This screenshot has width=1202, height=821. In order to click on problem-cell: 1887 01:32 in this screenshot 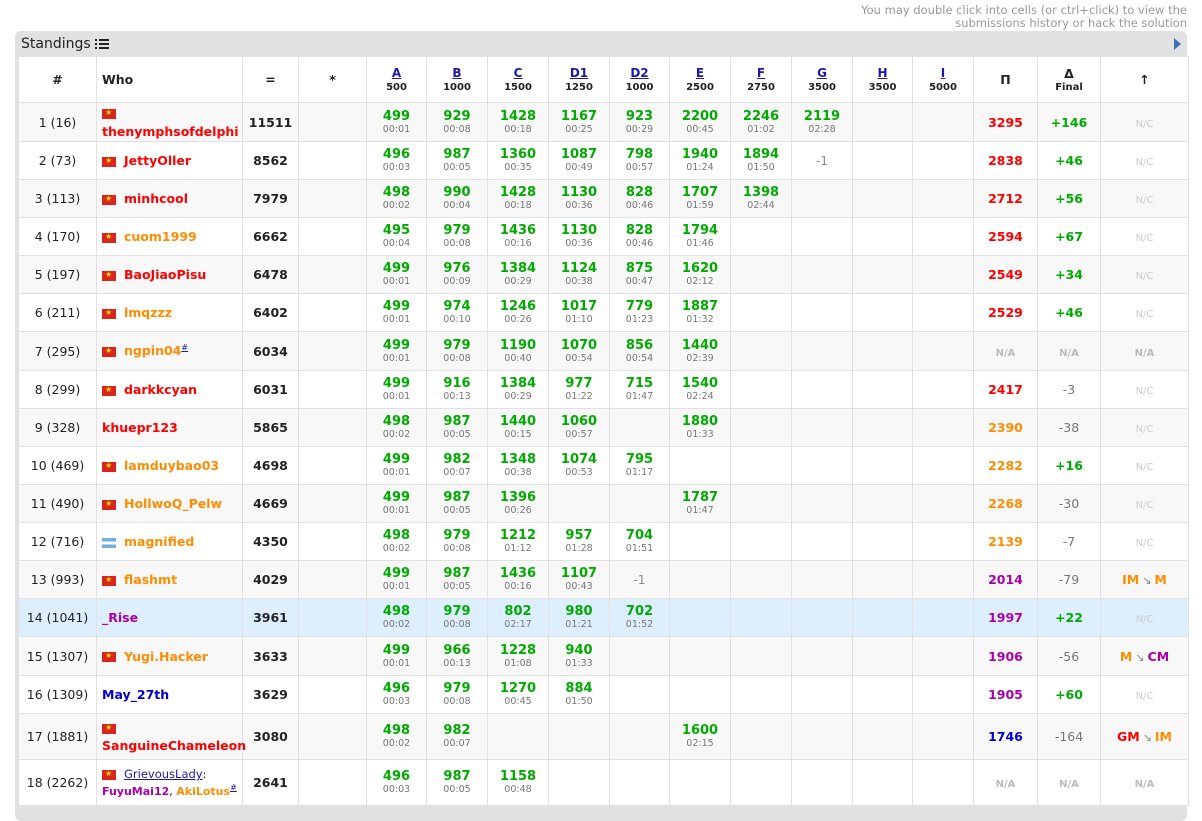, I will do `click(700, 312)`.